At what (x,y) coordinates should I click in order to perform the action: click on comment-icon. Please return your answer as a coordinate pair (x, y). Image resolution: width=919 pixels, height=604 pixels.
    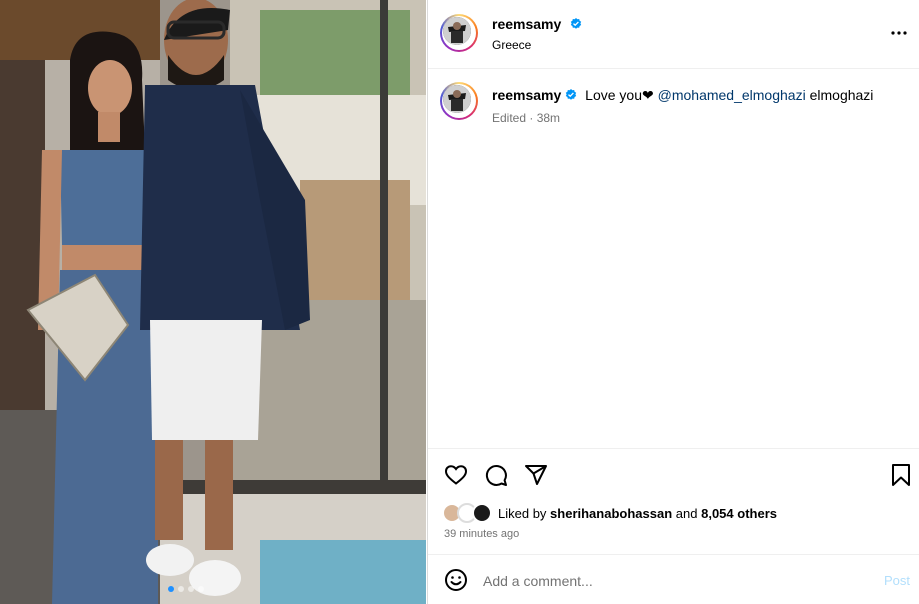
    Looking at the image, I should click on (496, 475).